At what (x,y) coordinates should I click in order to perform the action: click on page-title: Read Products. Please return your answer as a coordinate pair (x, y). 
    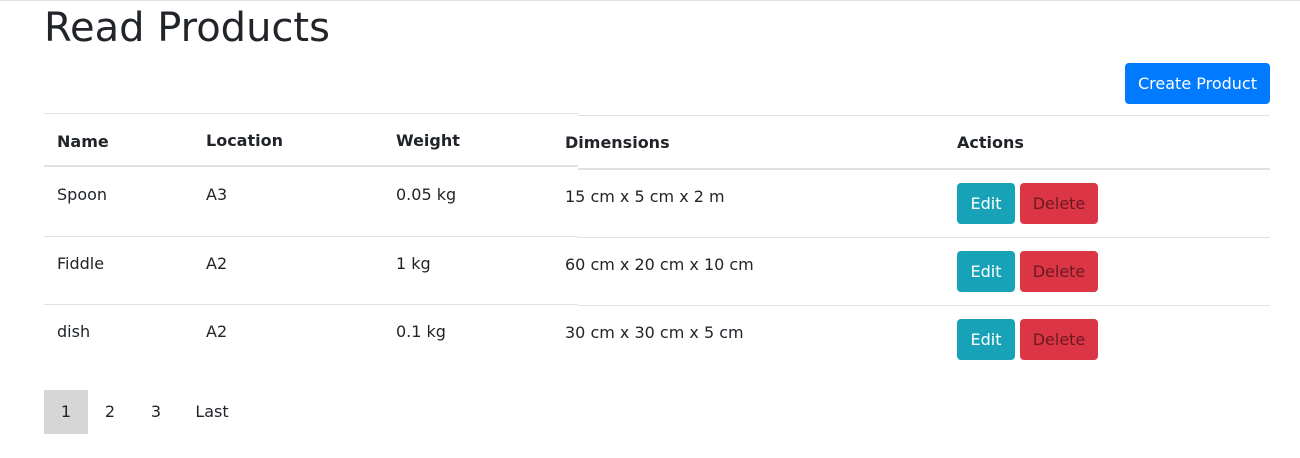
    Looking at the image, I should click on (187, 28).